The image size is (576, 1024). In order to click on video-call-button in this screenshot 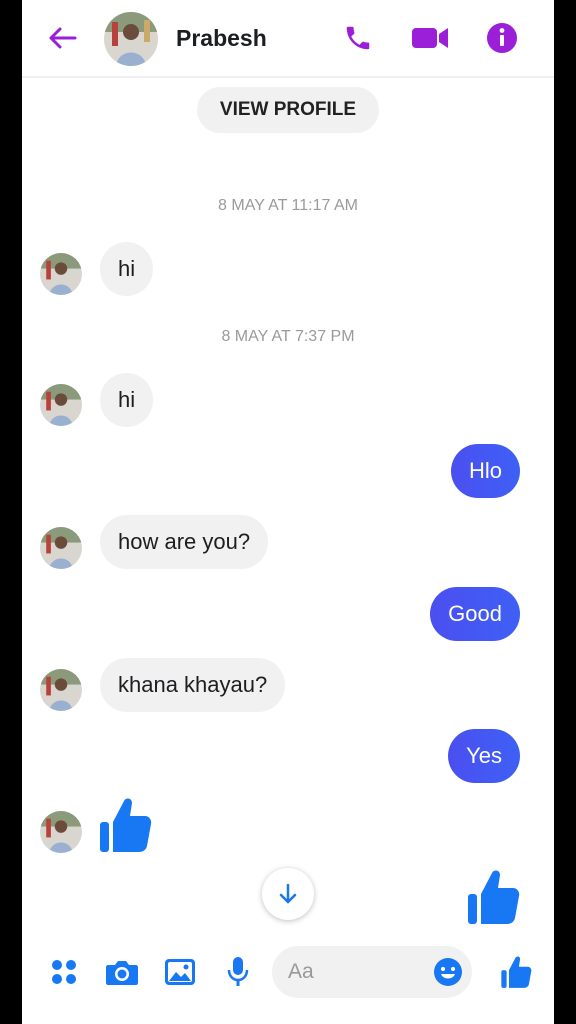, I will do `click(430, 38)`.